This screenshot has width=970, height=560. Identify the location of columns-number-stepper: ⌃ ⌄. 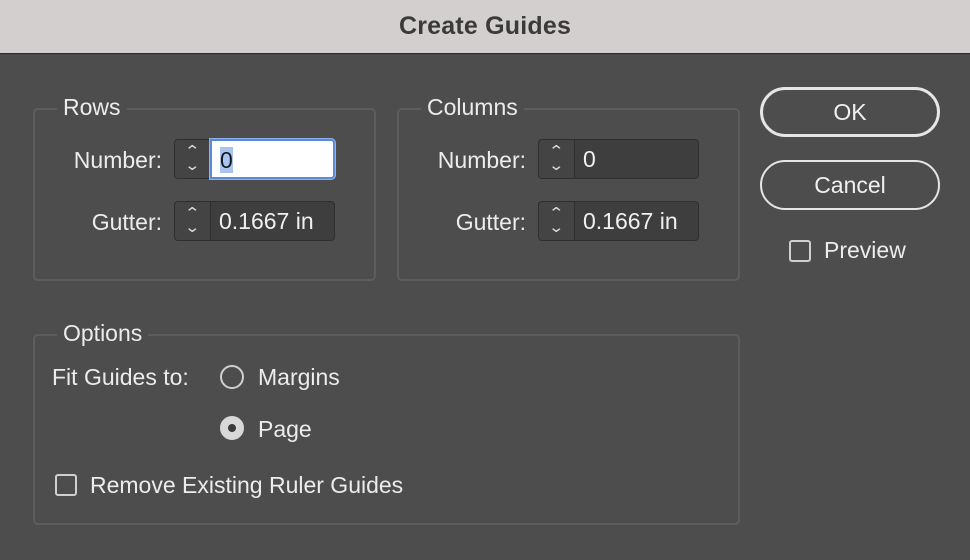
(556, 159).